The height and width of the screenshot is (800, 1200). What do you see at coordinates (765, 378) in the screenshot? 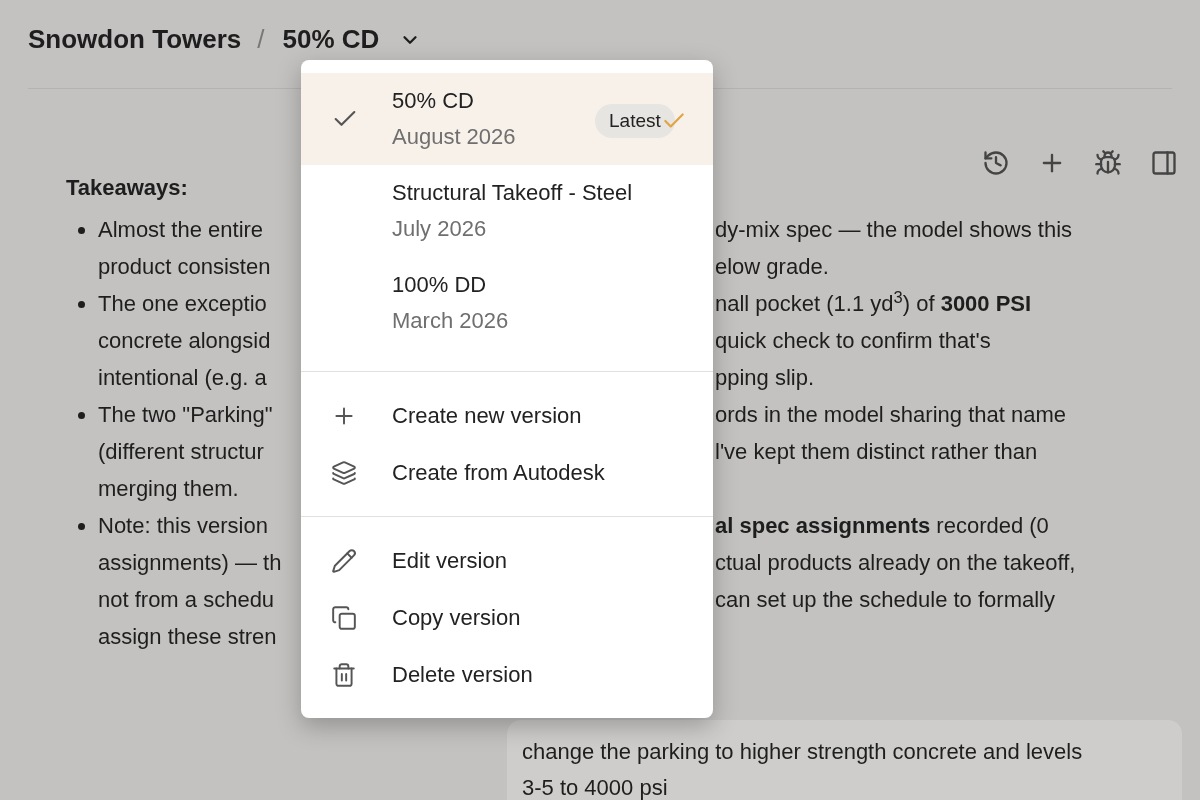
I see `body-text: pping slip.` at bounding box center [765, 378].